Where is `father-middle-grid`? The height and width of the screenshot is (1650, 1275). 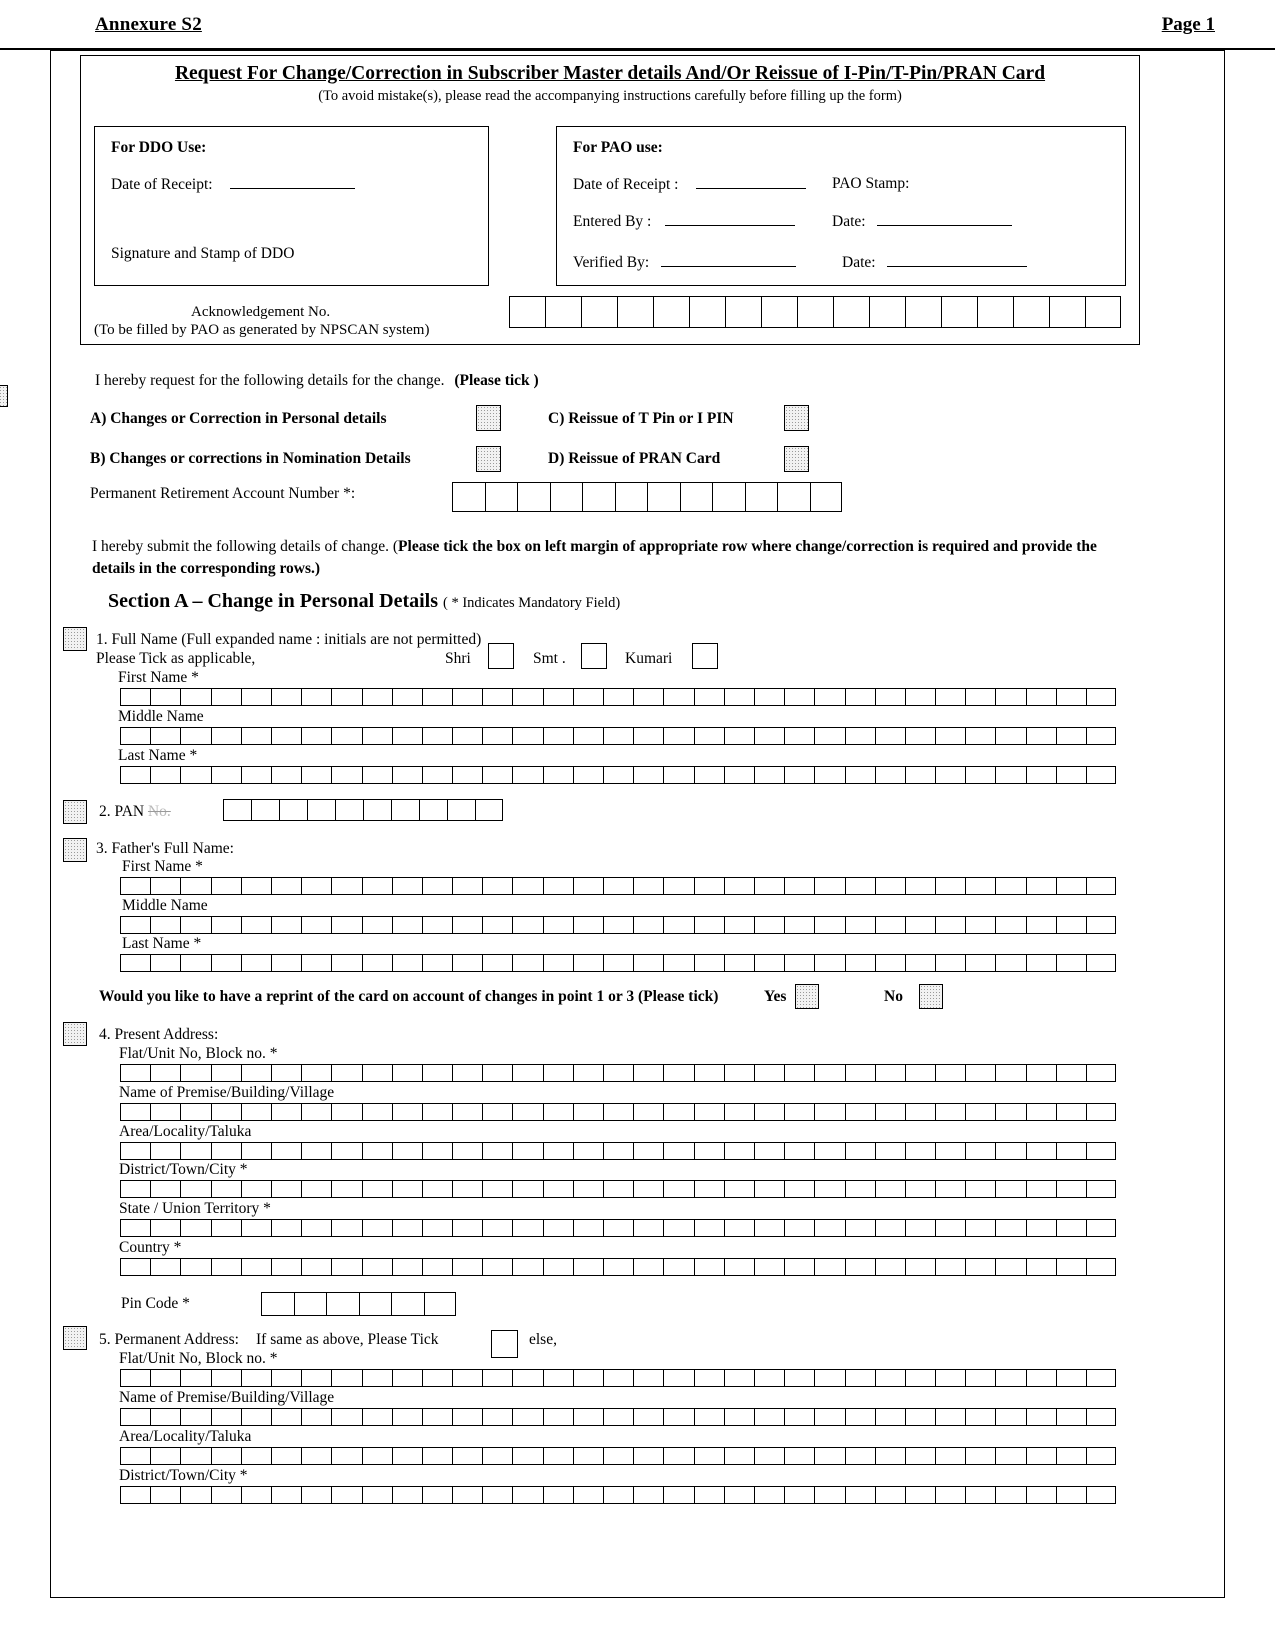
father-middle-grid is located at coordinates (618, 925).